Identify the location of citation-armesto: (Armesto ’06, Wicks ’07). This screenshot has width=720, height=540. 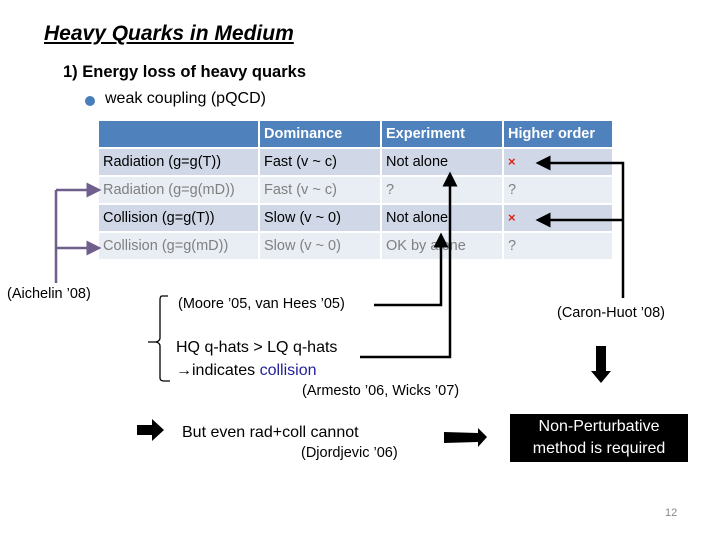
(381, 391).